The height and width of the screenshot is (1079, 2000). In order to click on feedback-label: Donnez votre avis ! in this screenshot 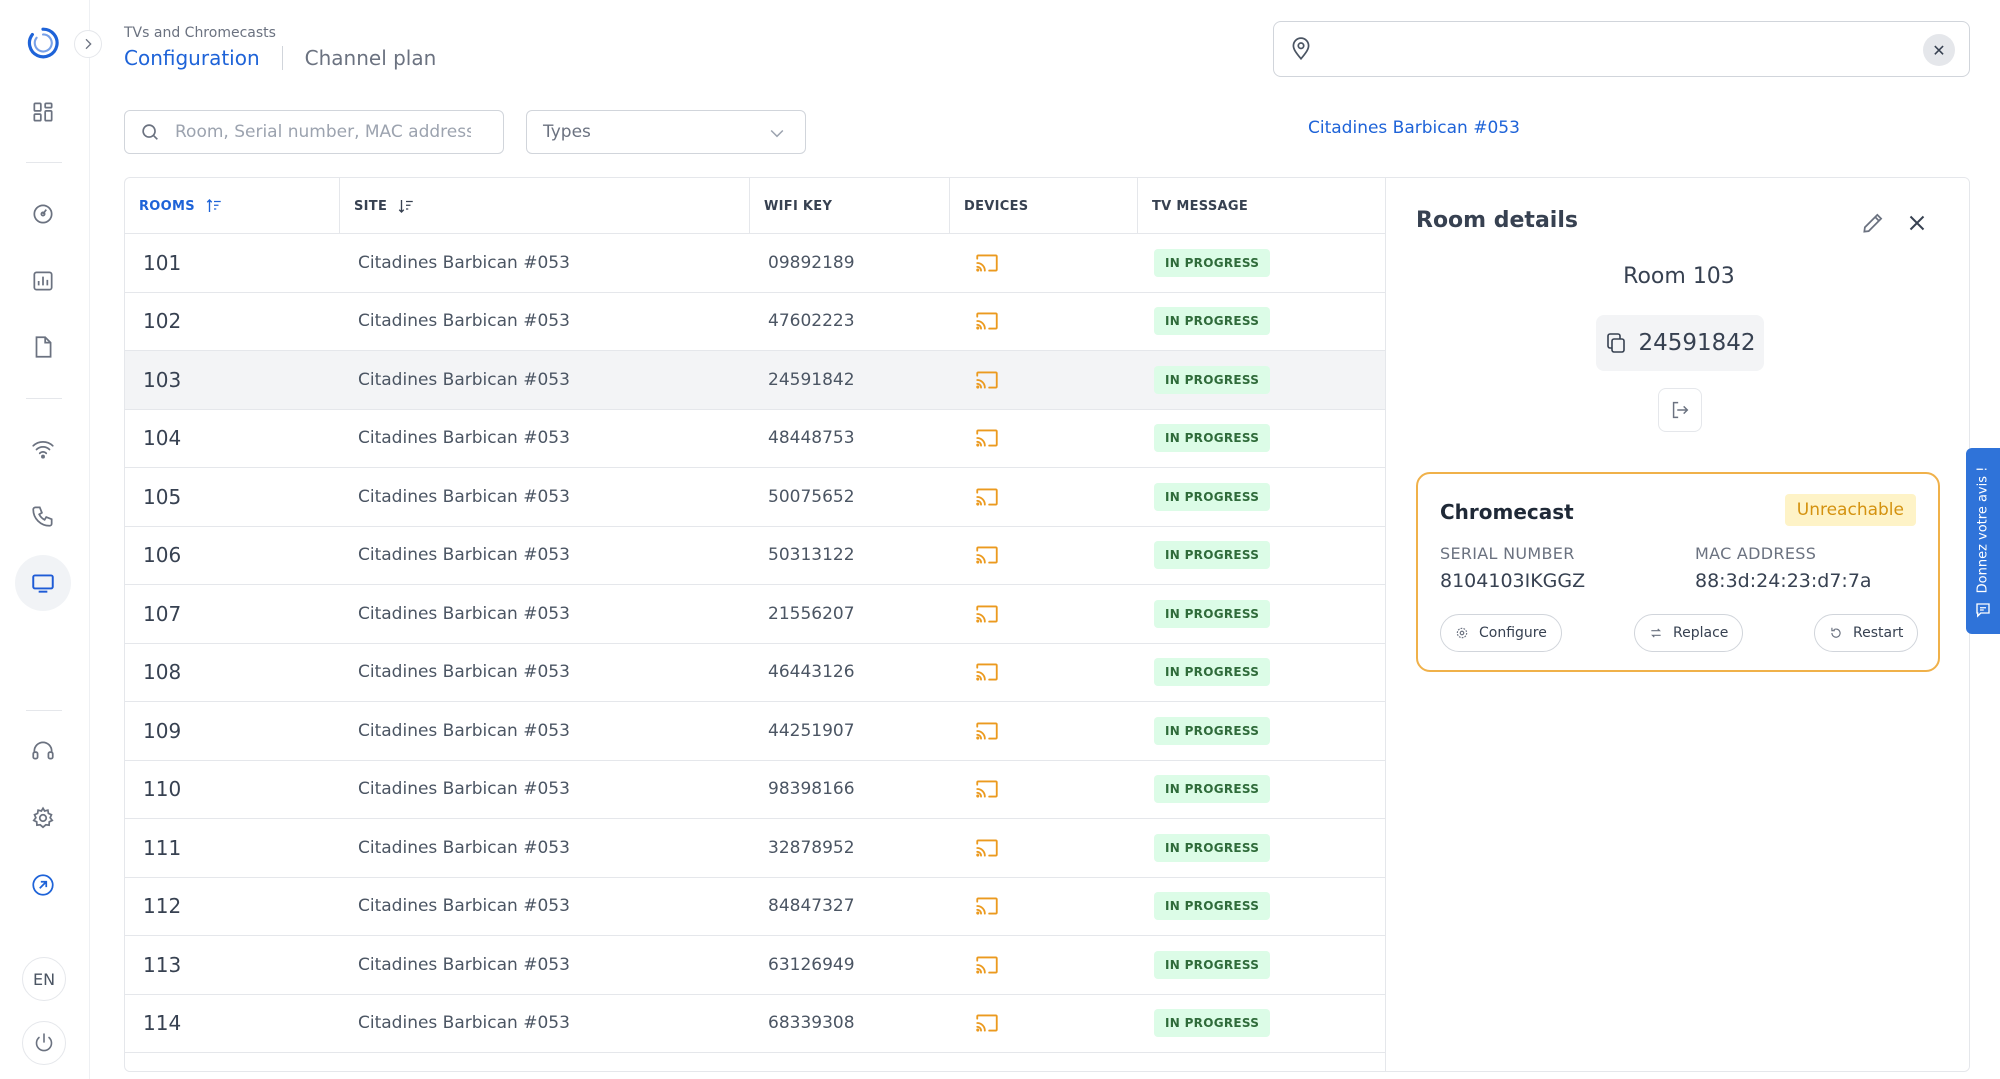, I will do `click(1983, 530)`.